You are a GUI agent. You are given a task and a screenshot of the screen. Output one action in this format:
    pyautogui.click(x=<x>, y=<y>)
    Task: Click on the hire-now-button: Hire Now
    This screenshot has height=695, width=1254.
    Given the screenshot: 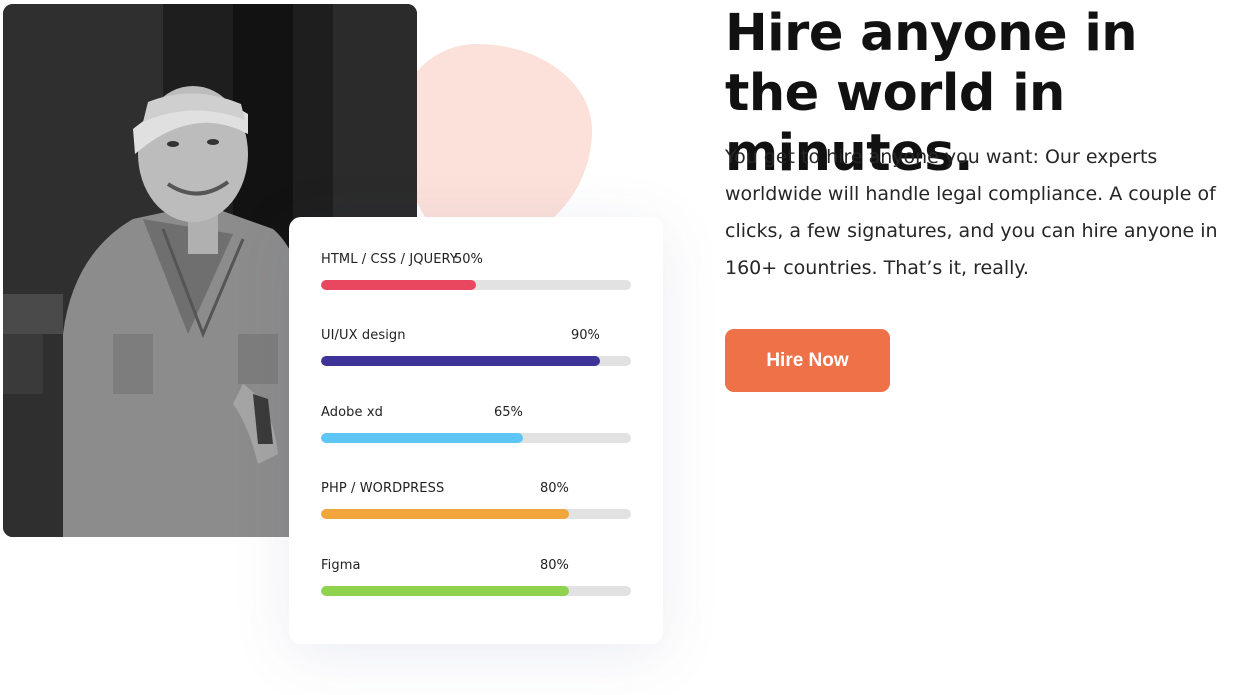 What is the action you would take?
    pyautogui.click(x=807, y=360)
    